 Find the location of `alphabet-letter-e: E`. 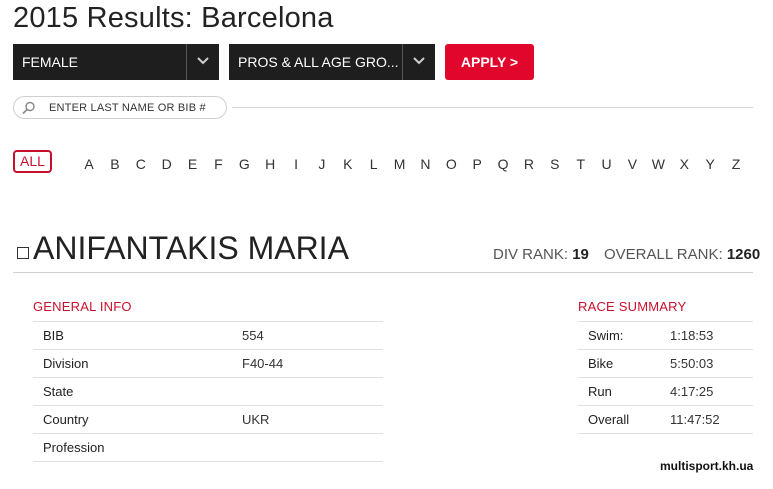

alphabet-letter-e: E is located at coordinates (193, 164).